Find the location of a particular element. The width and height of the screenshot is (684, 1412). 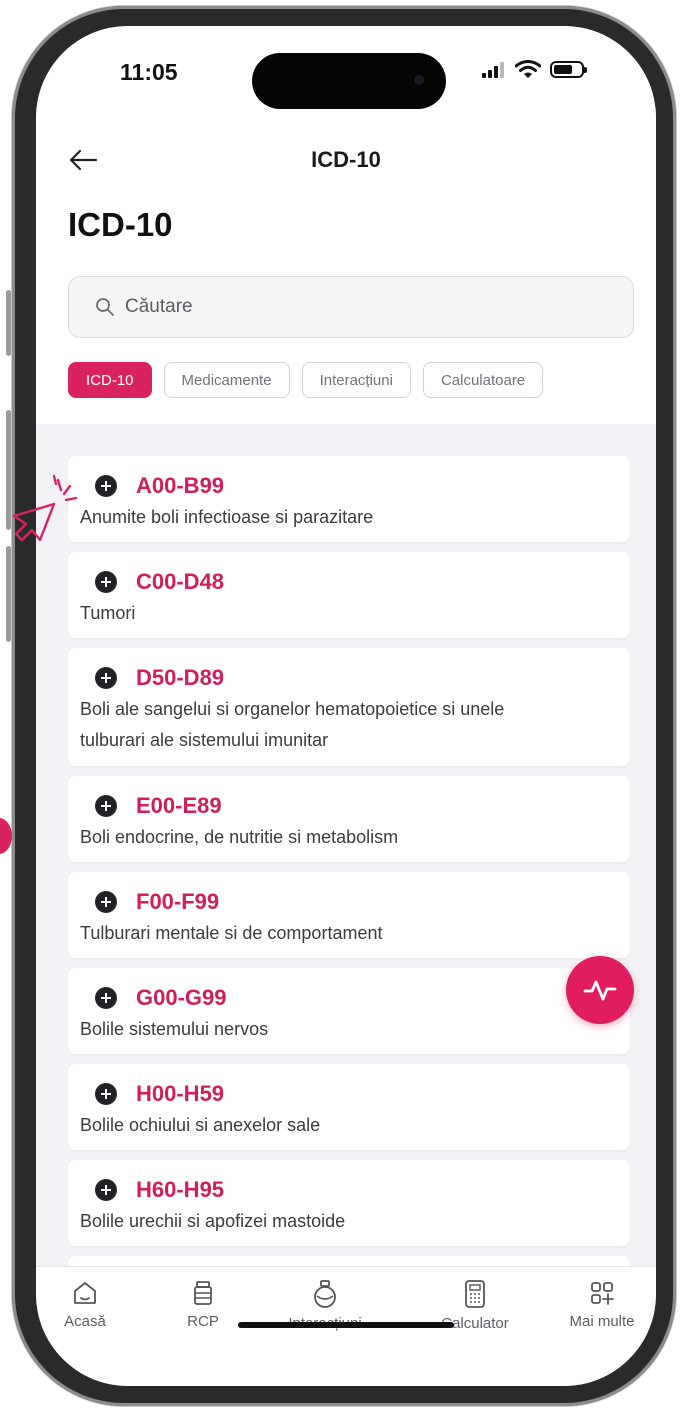

list-item: H00-H59 Bolile ochiului si anexelor sale is located at coordinates (349, 1107).